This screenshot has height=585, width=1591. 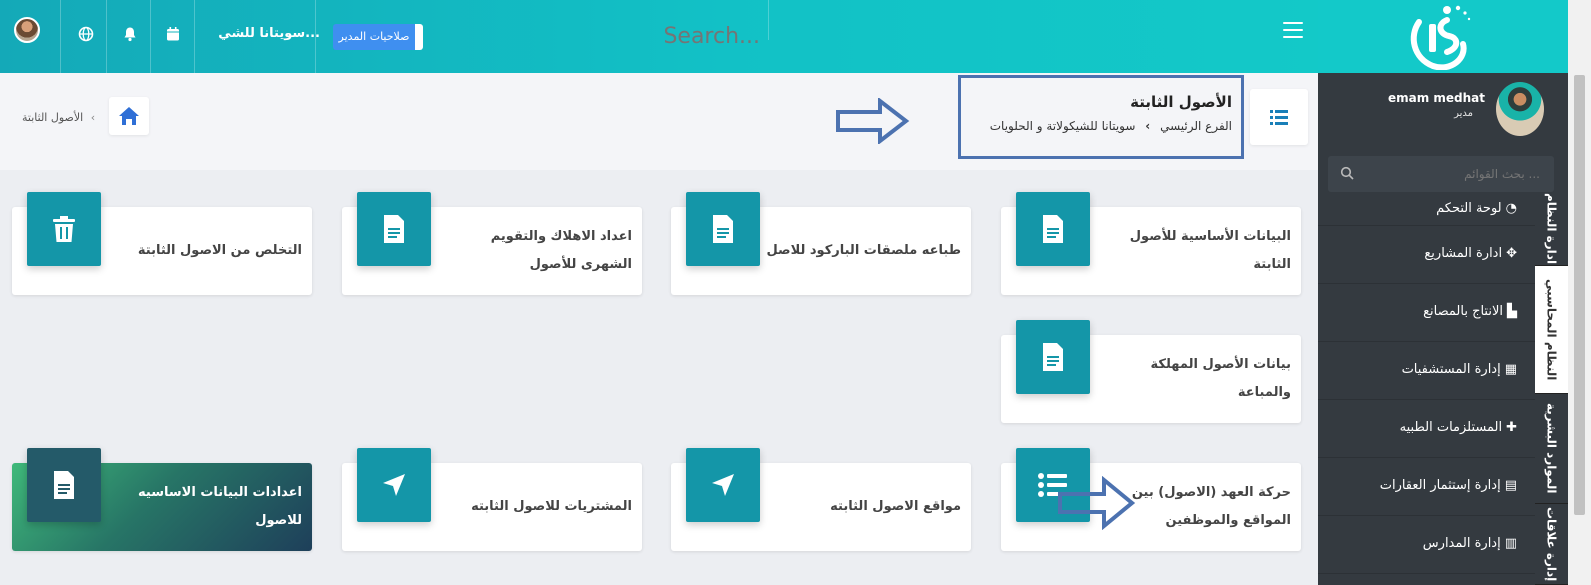 I want to click on chevron-left-icon: ›, so click(x=1148, y=126).